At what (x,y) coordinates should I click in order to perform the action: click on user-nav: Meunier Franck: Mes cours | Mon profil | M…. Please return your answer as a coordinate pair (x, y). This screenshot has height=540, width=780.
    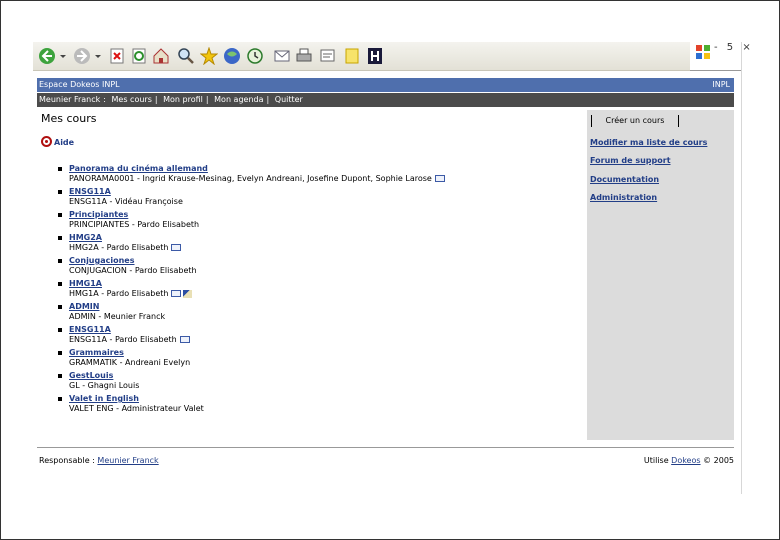
    Looking at the image, I should click on (385, 100).